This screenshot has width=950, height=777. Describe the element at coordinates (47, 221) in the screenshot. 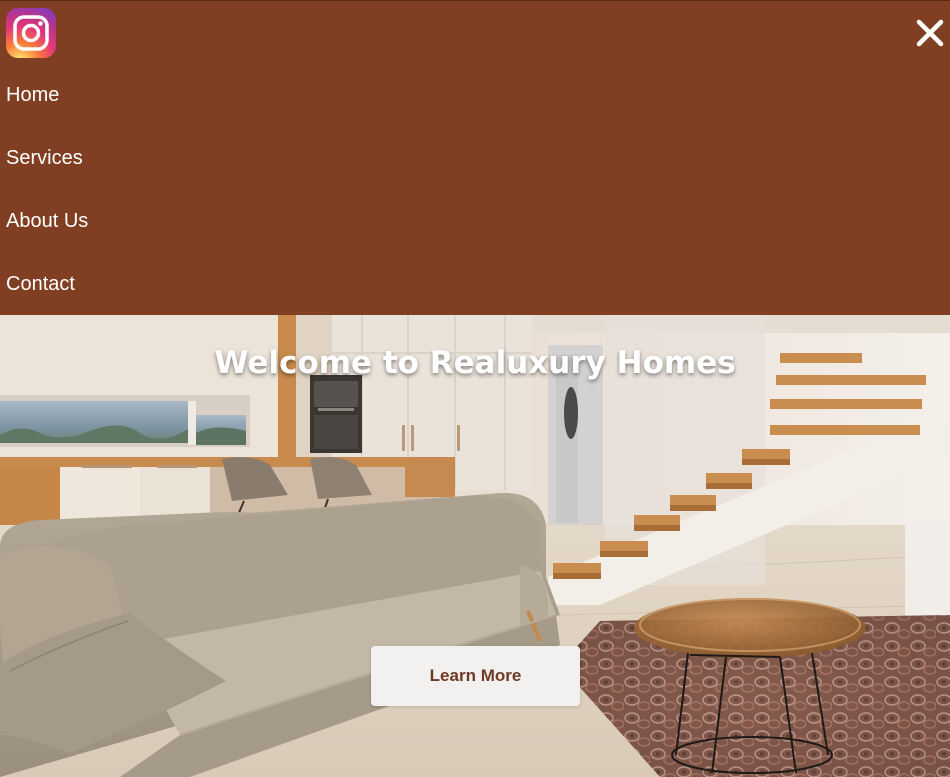

I see `nav-item-about-us: About Us` at that location.